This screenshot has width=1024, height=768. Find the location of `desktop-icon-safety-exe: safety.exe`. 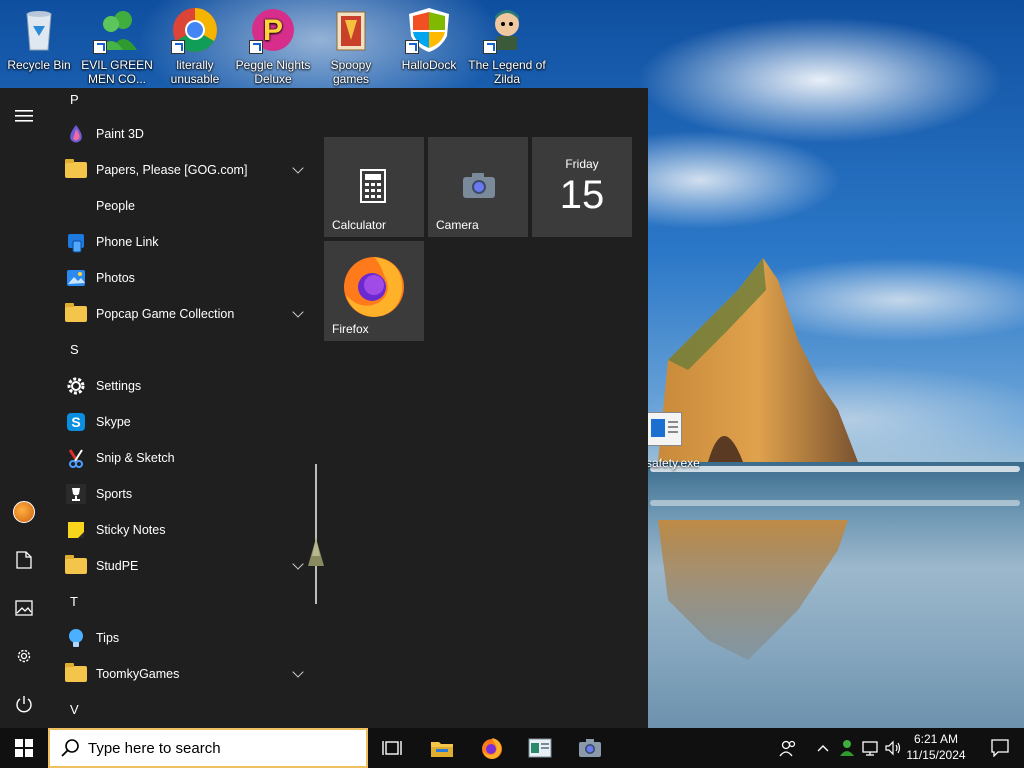

desktop-icon-safety-exe: safety.exe is located at coordinates (675, 441).